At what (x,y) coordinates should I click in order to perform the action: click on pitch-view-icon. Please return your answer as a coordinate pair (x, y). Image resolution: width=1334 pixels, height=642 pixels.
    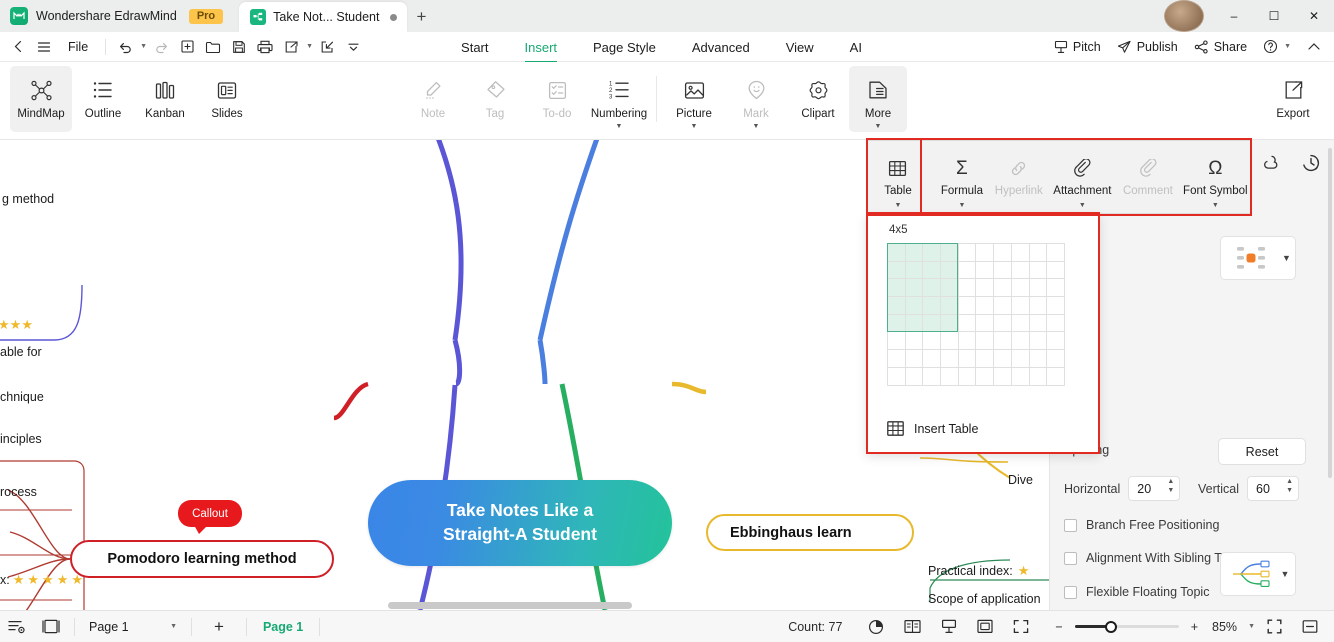
    Looking at the image, I should click on (949, 626).